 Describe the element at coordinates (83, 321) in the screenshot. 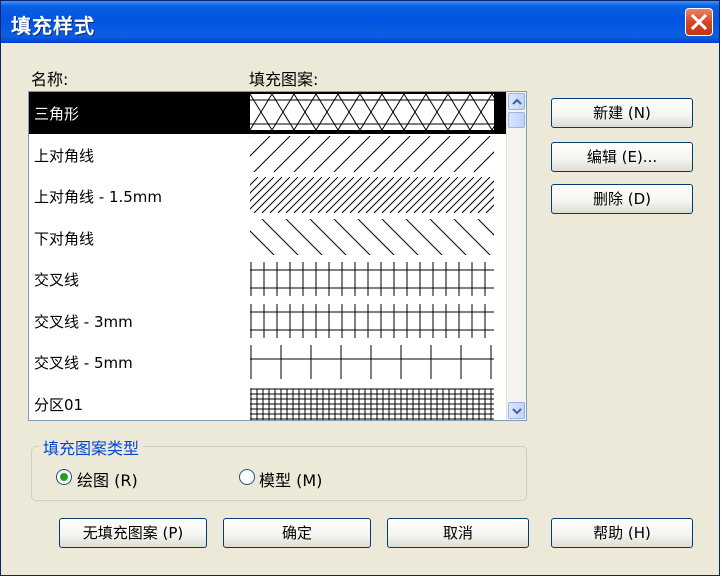

I see `pattern-name: 交叉线 - 3mm` at that location.